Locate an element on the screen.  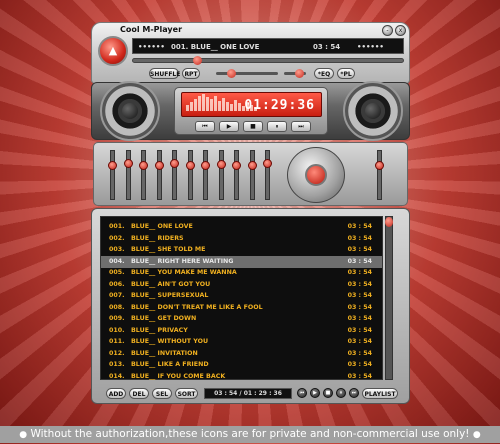
balance-slider is located at coordinates (295, 73).